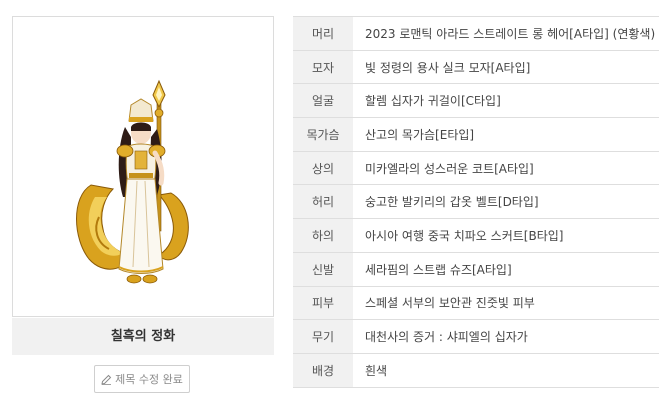 The height and width of the screenshot is (409, 664). I want to click on slot-label: 피부, so click(323, 303).